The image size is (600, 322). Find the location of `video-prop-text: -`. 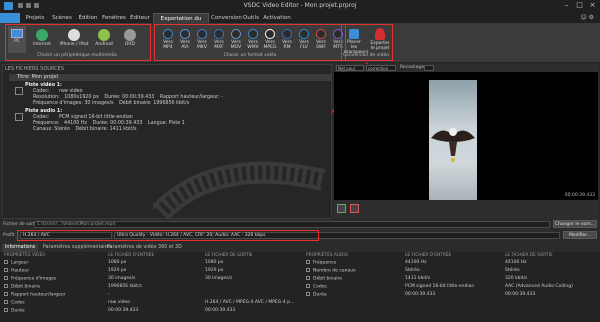

video-prop-text: - is located at coordinates (109, 294).